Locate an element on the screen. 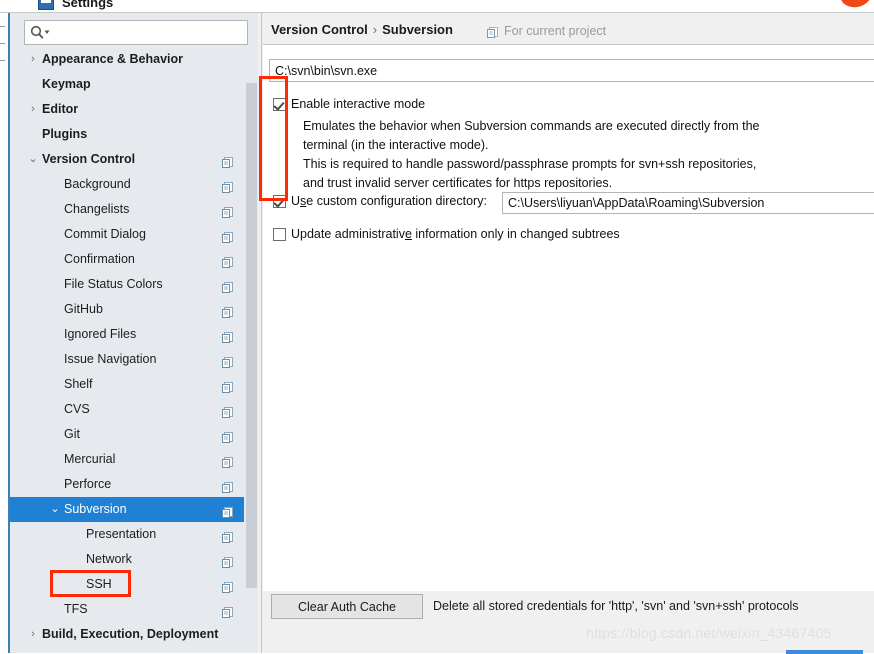 The width and height of the screenshot is (874, 654). sidebar-item-label: Build, Execution, Deployment is located at coordinates (130, 634).